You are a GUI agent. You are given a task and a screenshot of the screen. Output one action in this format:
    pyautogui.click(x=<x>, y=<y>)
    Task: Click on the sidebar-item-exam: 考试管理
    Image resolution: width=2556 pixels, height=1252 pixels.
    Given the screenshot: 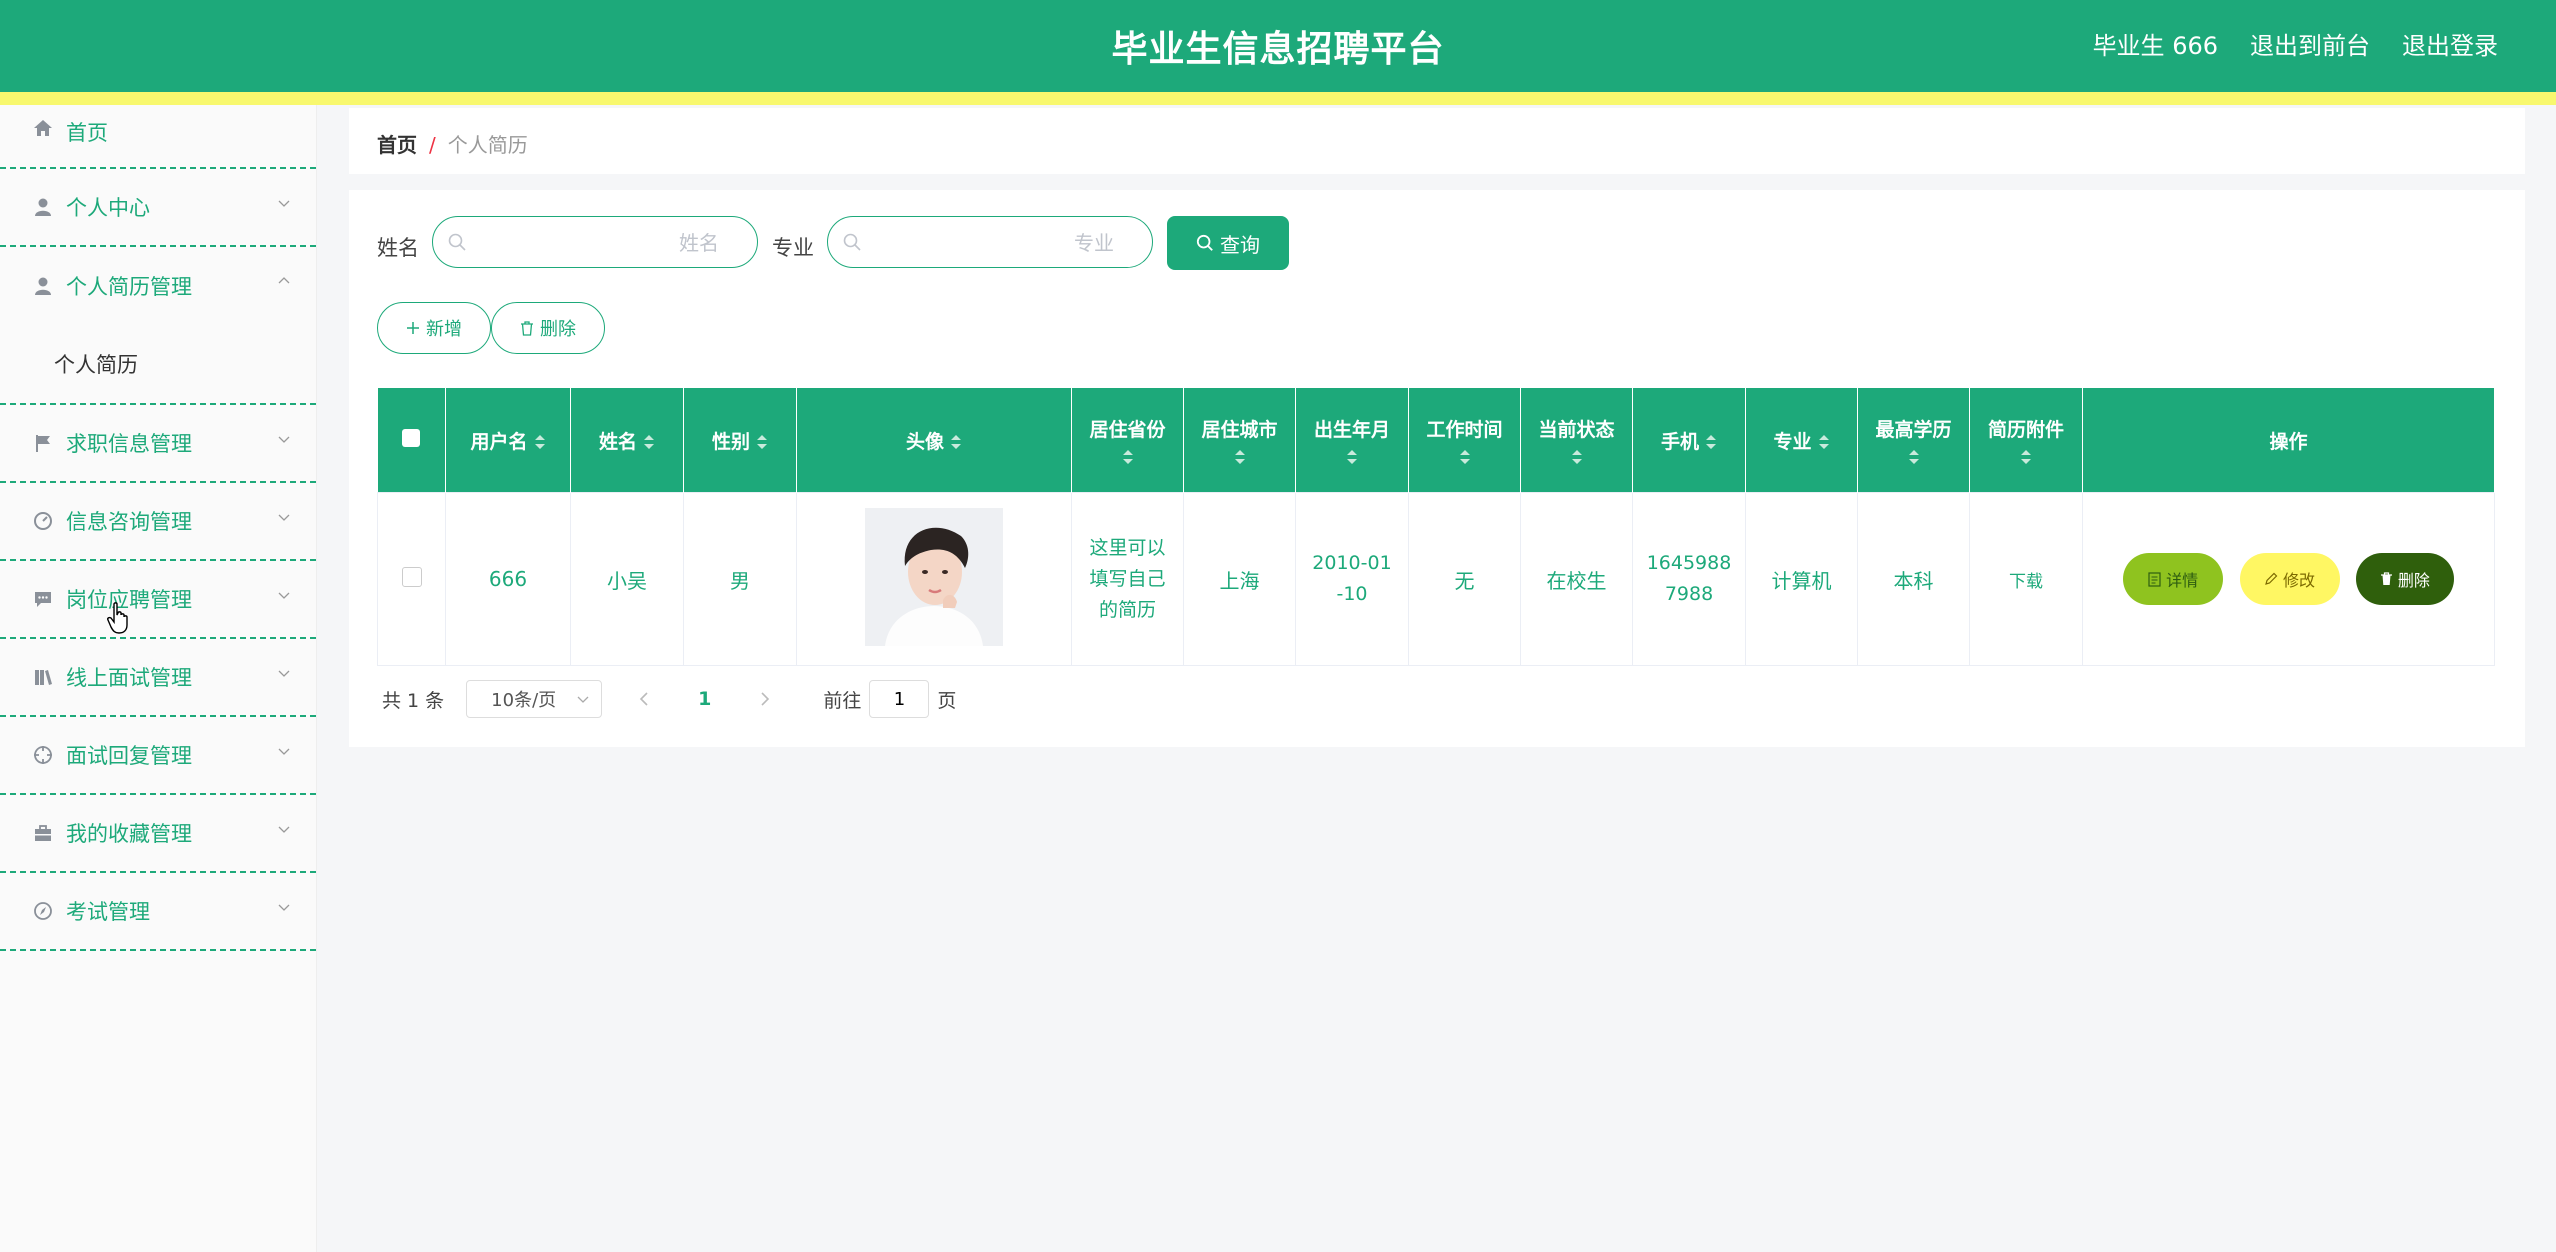 What is the action you would take?
    pyautogui.click(x=158, y=912)
    